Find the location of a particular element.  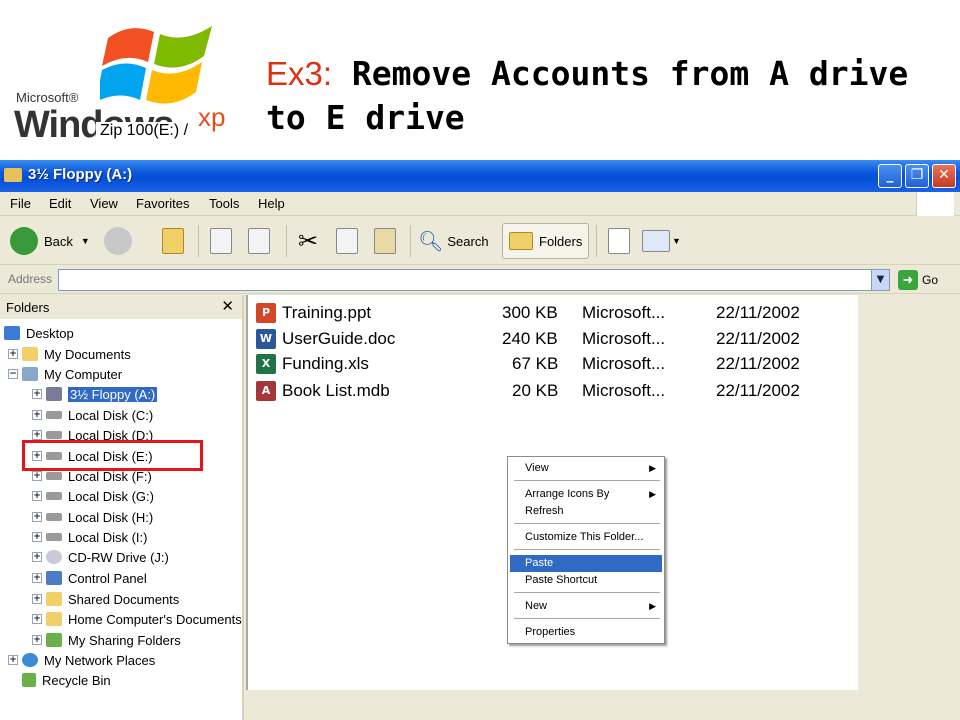

address-field: ▼ is located at coordinates (474, 280).